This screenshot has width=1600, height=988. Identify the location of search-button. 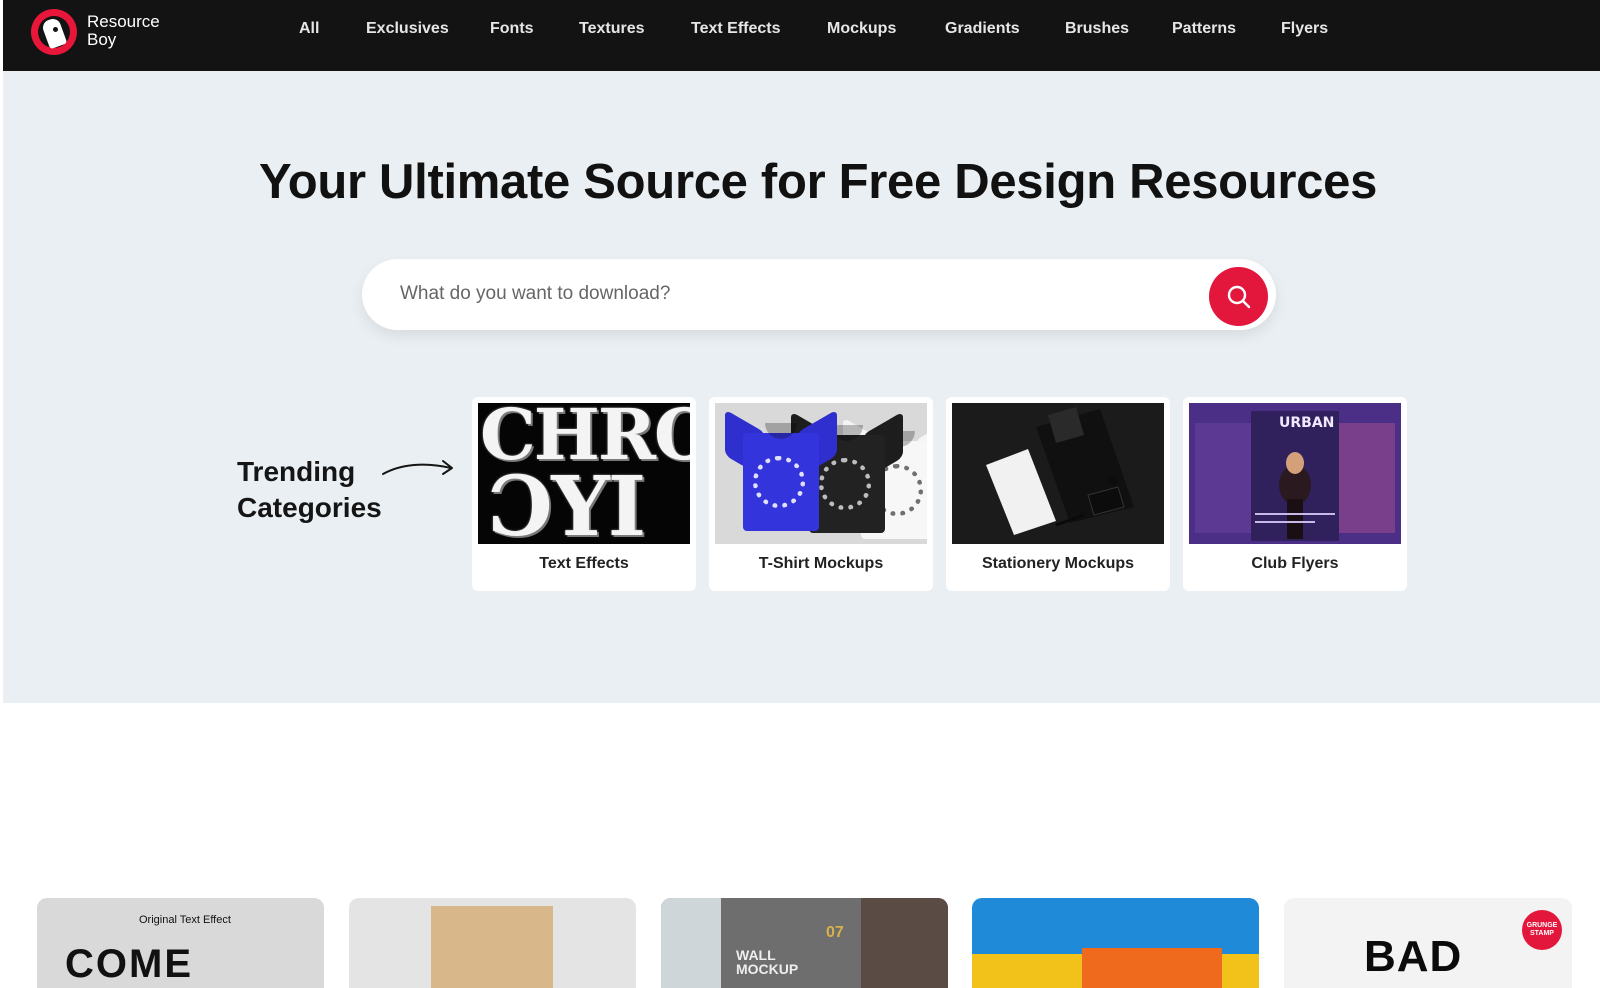
(1238, 296).